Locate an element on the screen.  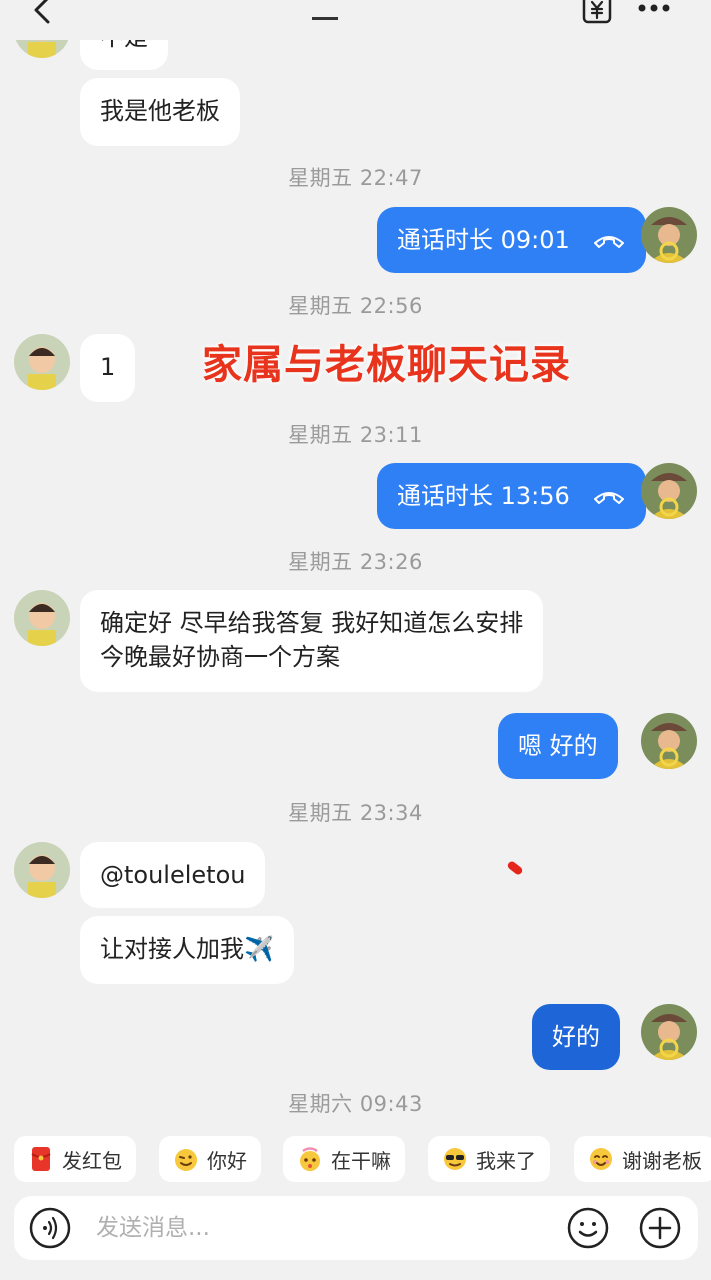
message-input is located at coordinates (296, 1228).